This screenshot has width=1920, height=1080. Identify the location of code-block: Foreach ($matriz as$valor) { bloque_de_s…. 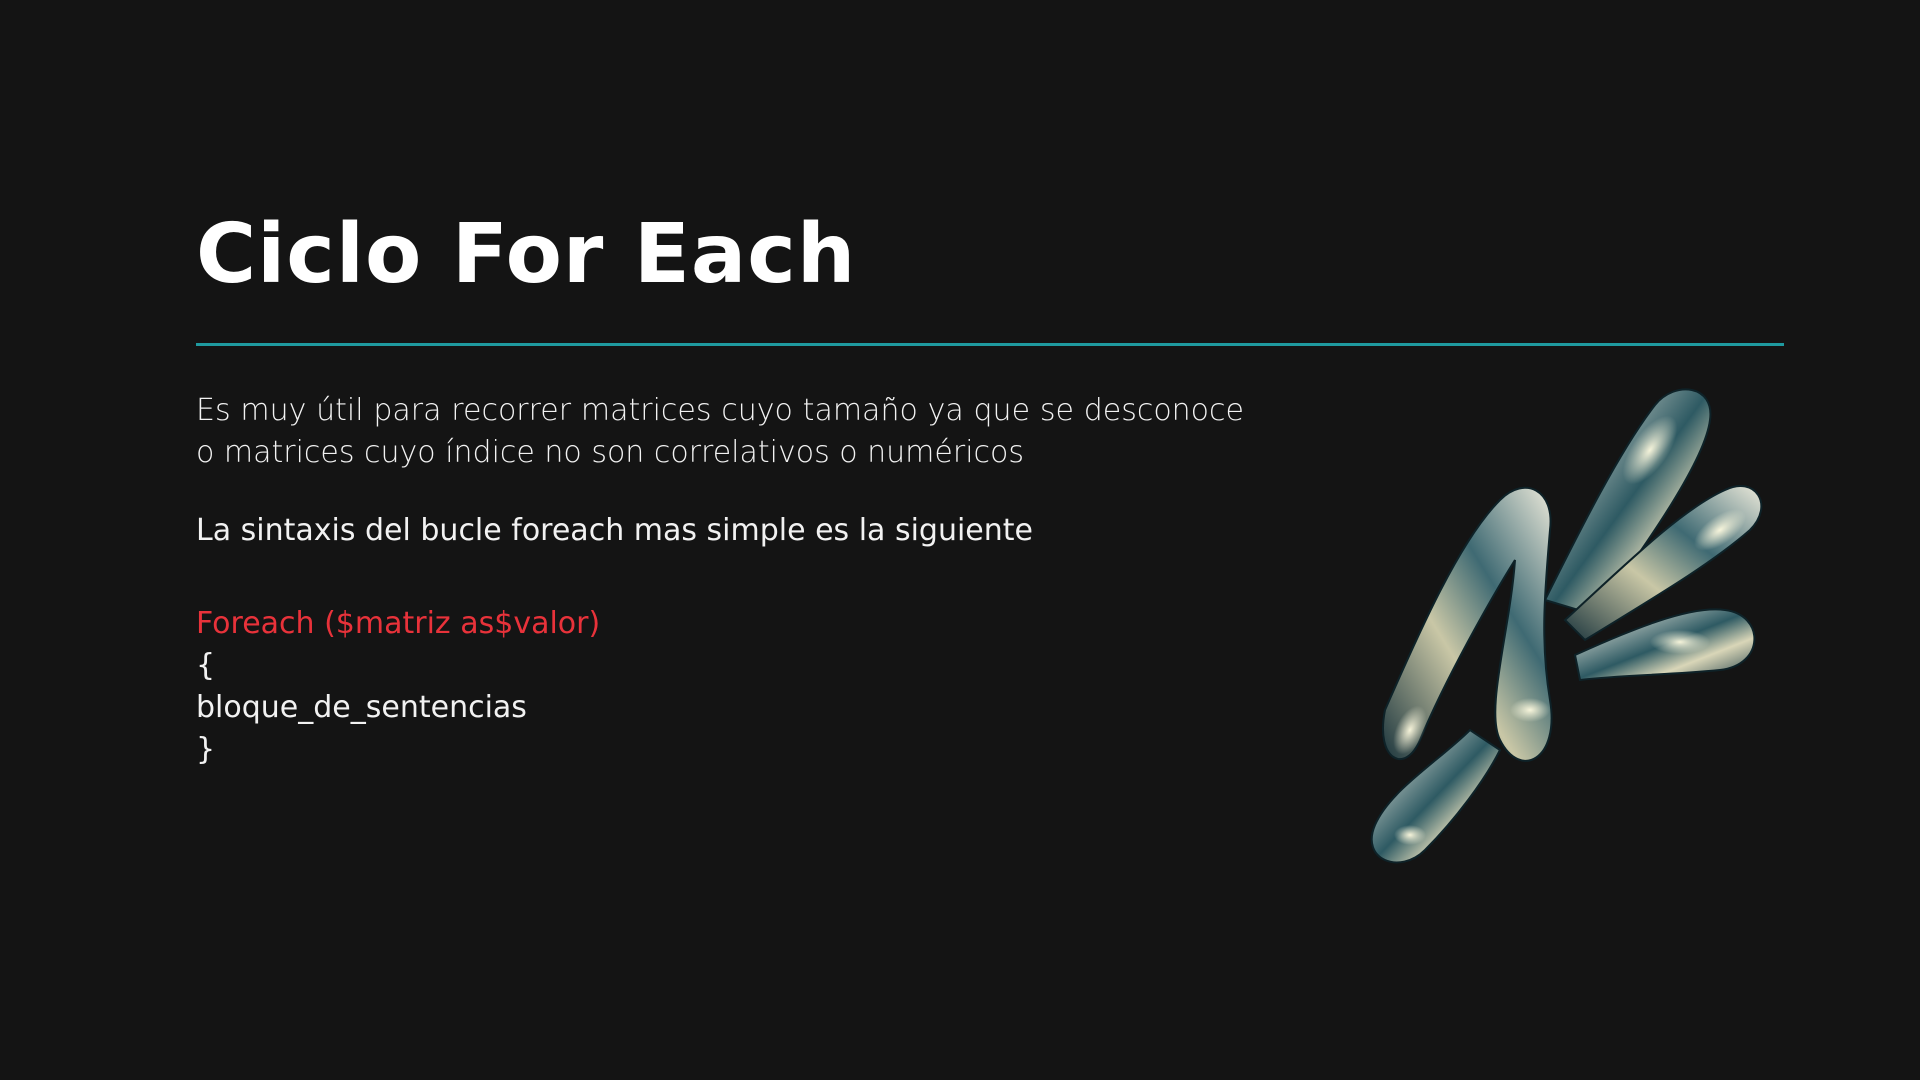
(398, 687).